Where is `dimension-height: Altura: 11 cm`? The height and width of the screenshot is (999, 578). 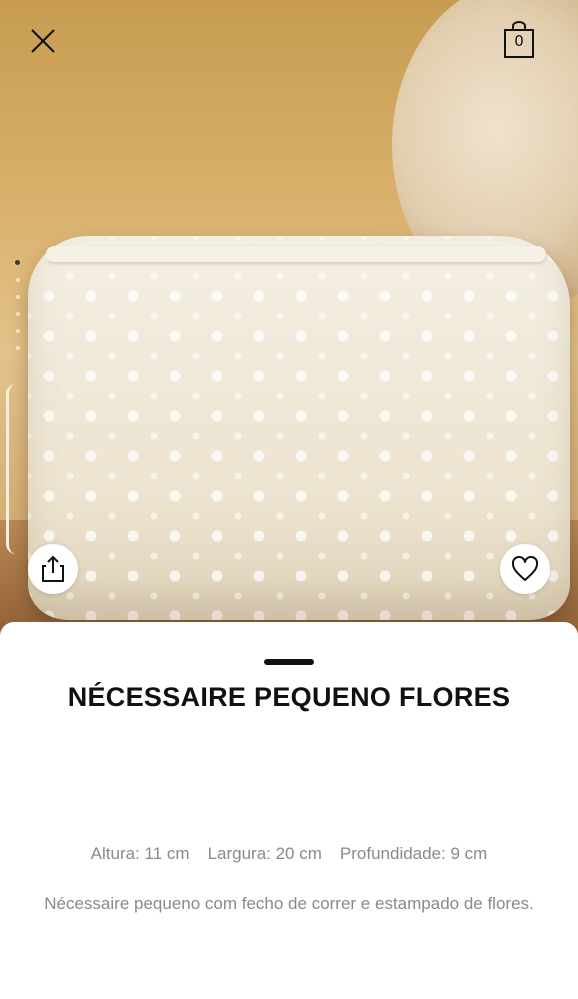 dimension-height: Altura: 11 cm is located at coordinates (140, 853).